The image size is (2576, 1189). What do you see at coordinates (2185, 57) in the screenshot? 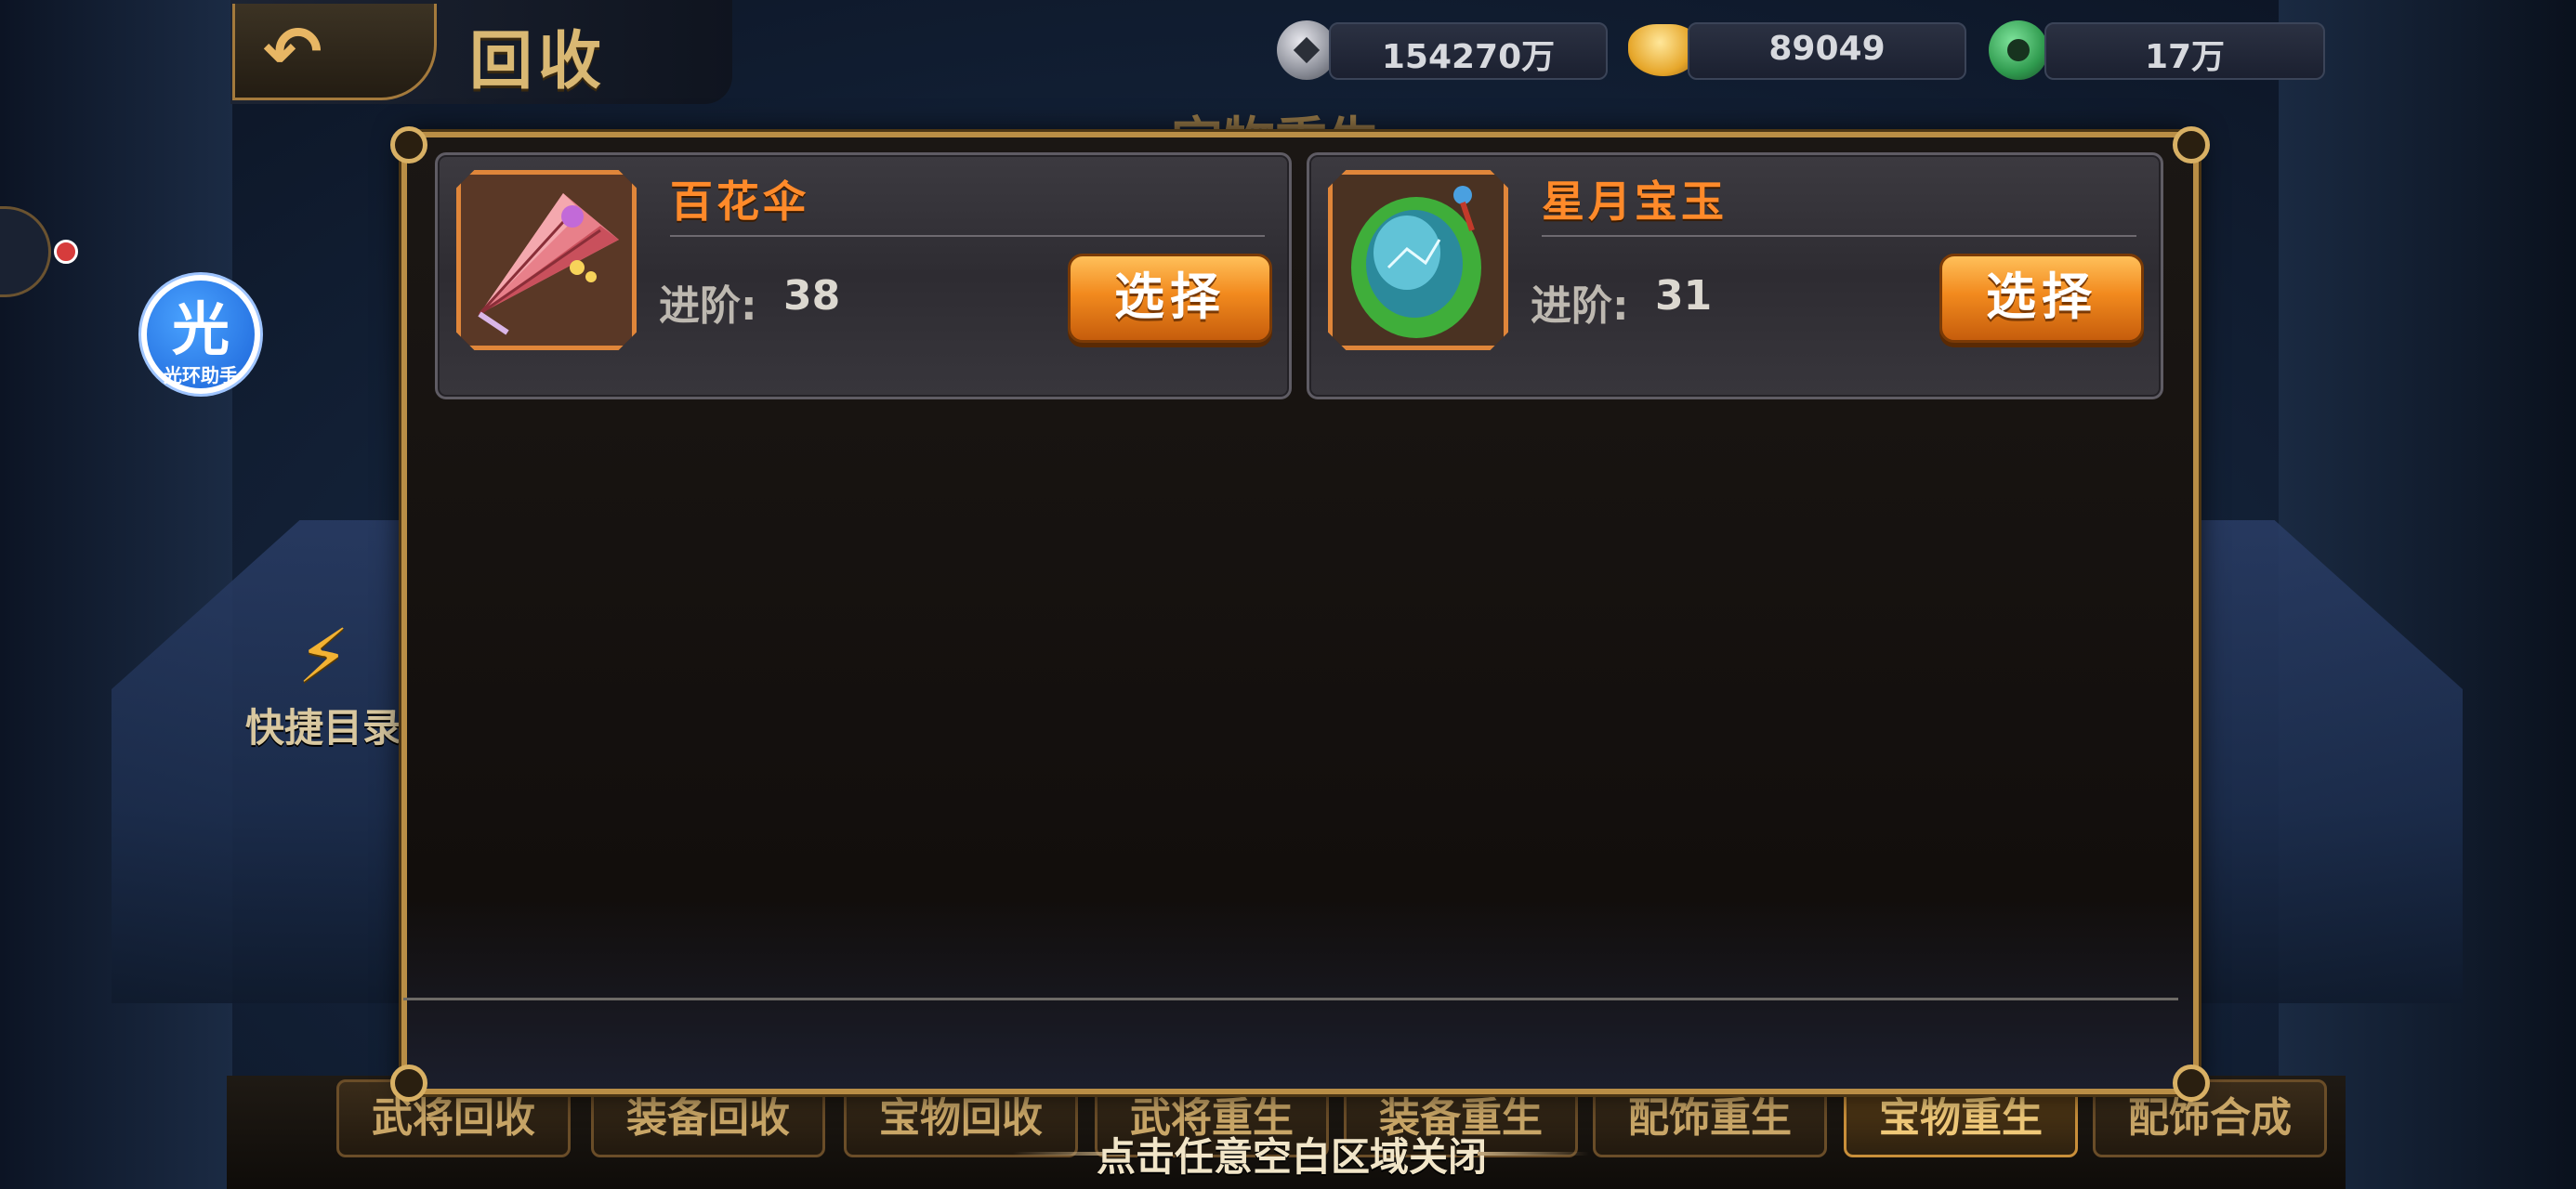
I see `jade-value: 17万` at bounding box center [2185, 57].